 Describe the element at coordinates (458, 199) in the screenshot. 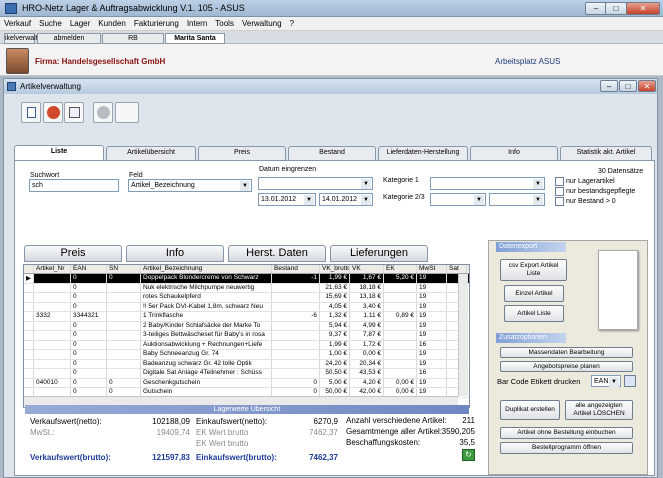

I see `kategorie2-select` at that location.